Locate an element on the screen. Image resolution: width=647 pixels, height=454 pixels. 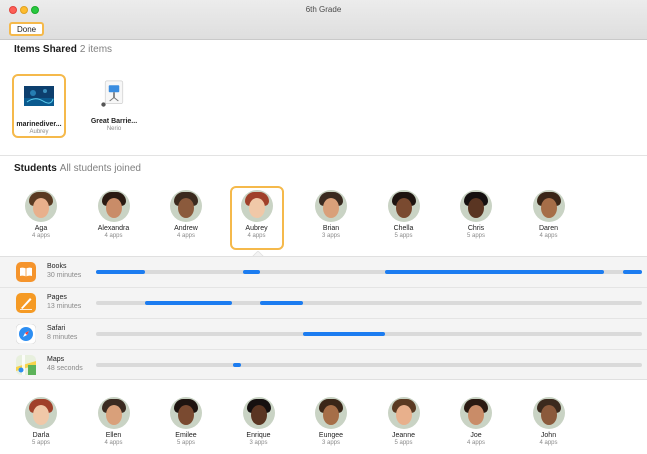
student-jeanne: Jeanne 5 apps is located at coordinates (404, 421).